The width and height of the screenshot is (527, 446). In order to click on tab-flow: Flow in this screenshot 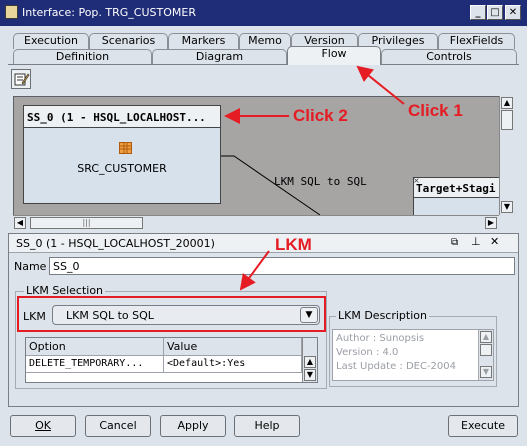, I will do `click(334, 55)`.